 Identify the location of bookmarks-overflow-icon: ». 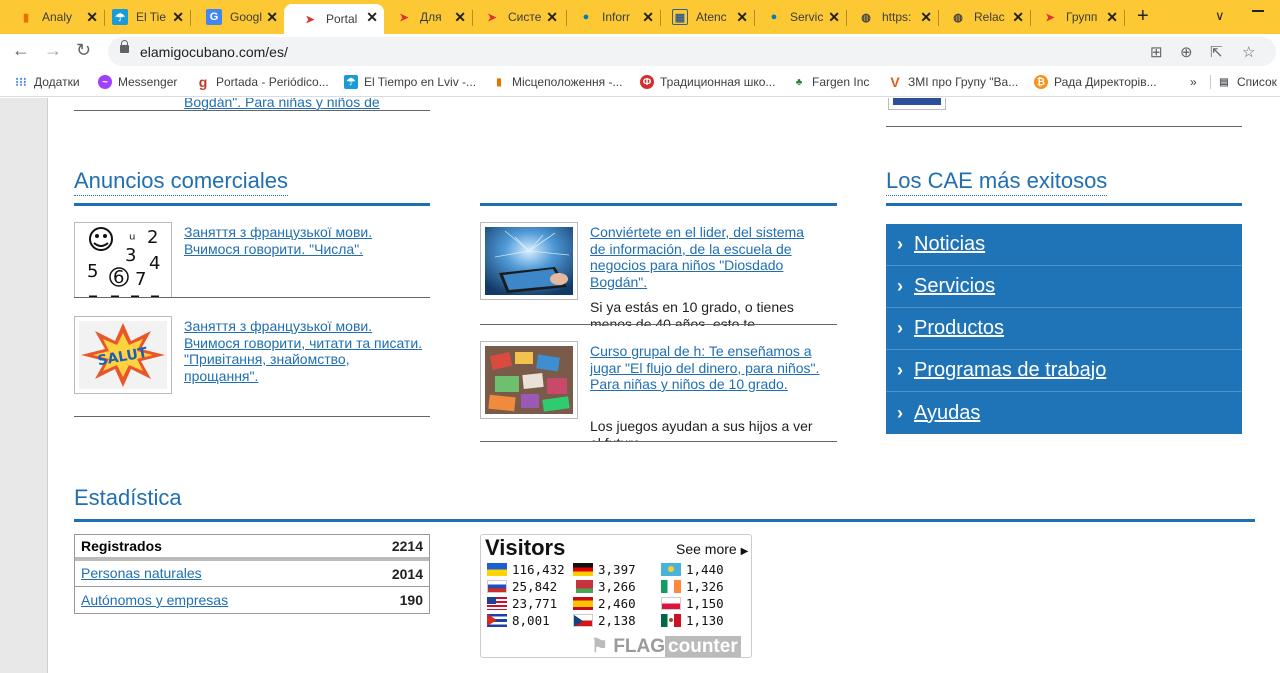
(1193, 82).